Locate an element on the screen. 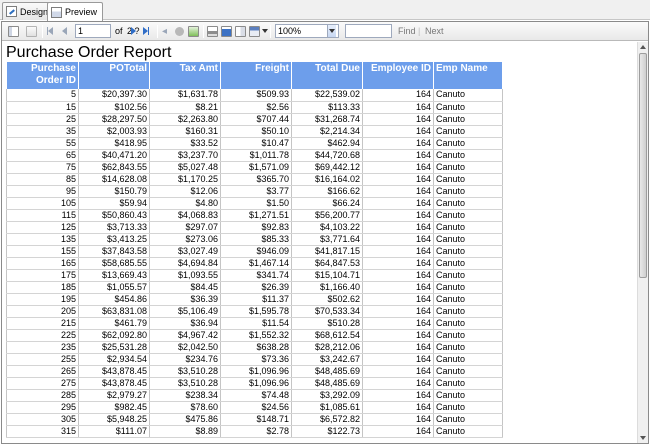 The width and height of the screenshot is (650, 445). back-button: ◂ is located at coordinates (164, 31).